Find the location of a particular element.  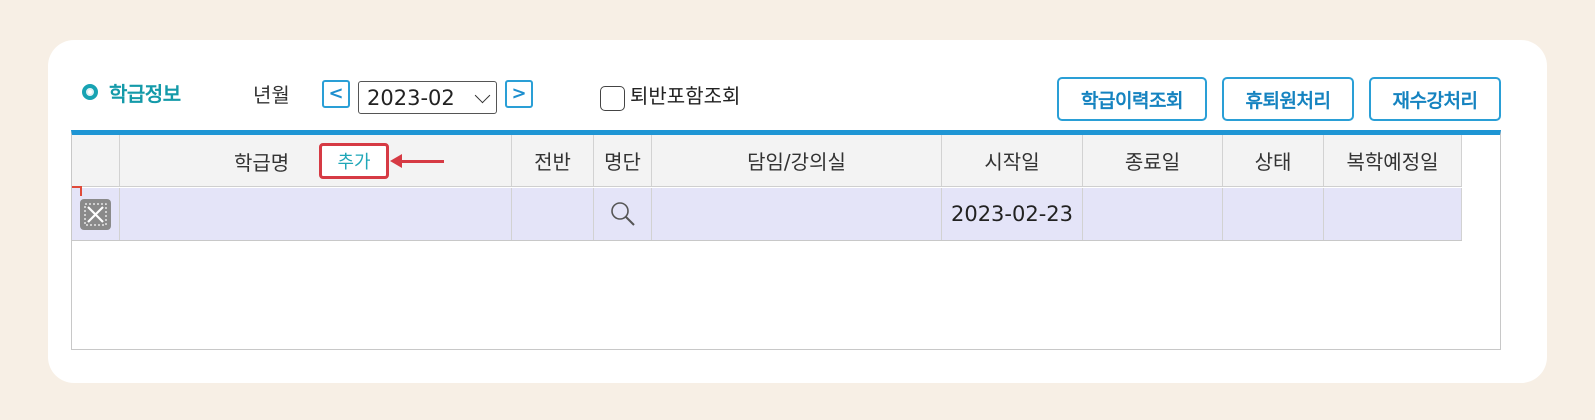

row-edit-marker-icon is located at coordinates (77, 191).